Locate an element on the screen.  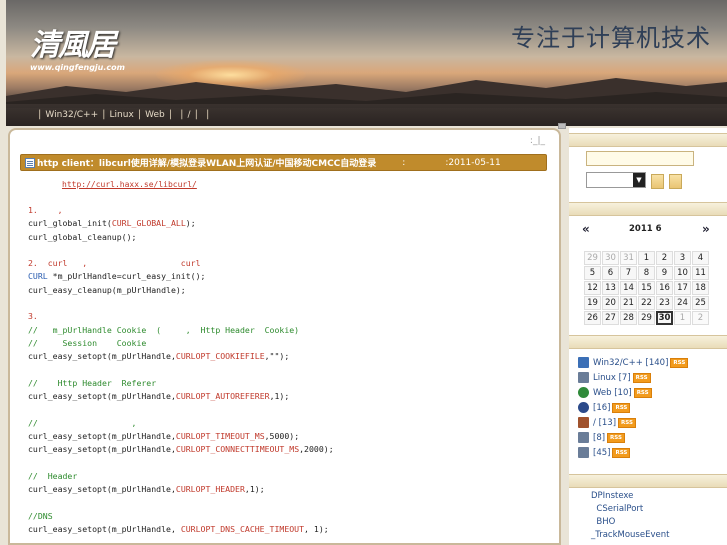
recent-post-link: _TrackMouseEvent is located at coordinates (630, 535).